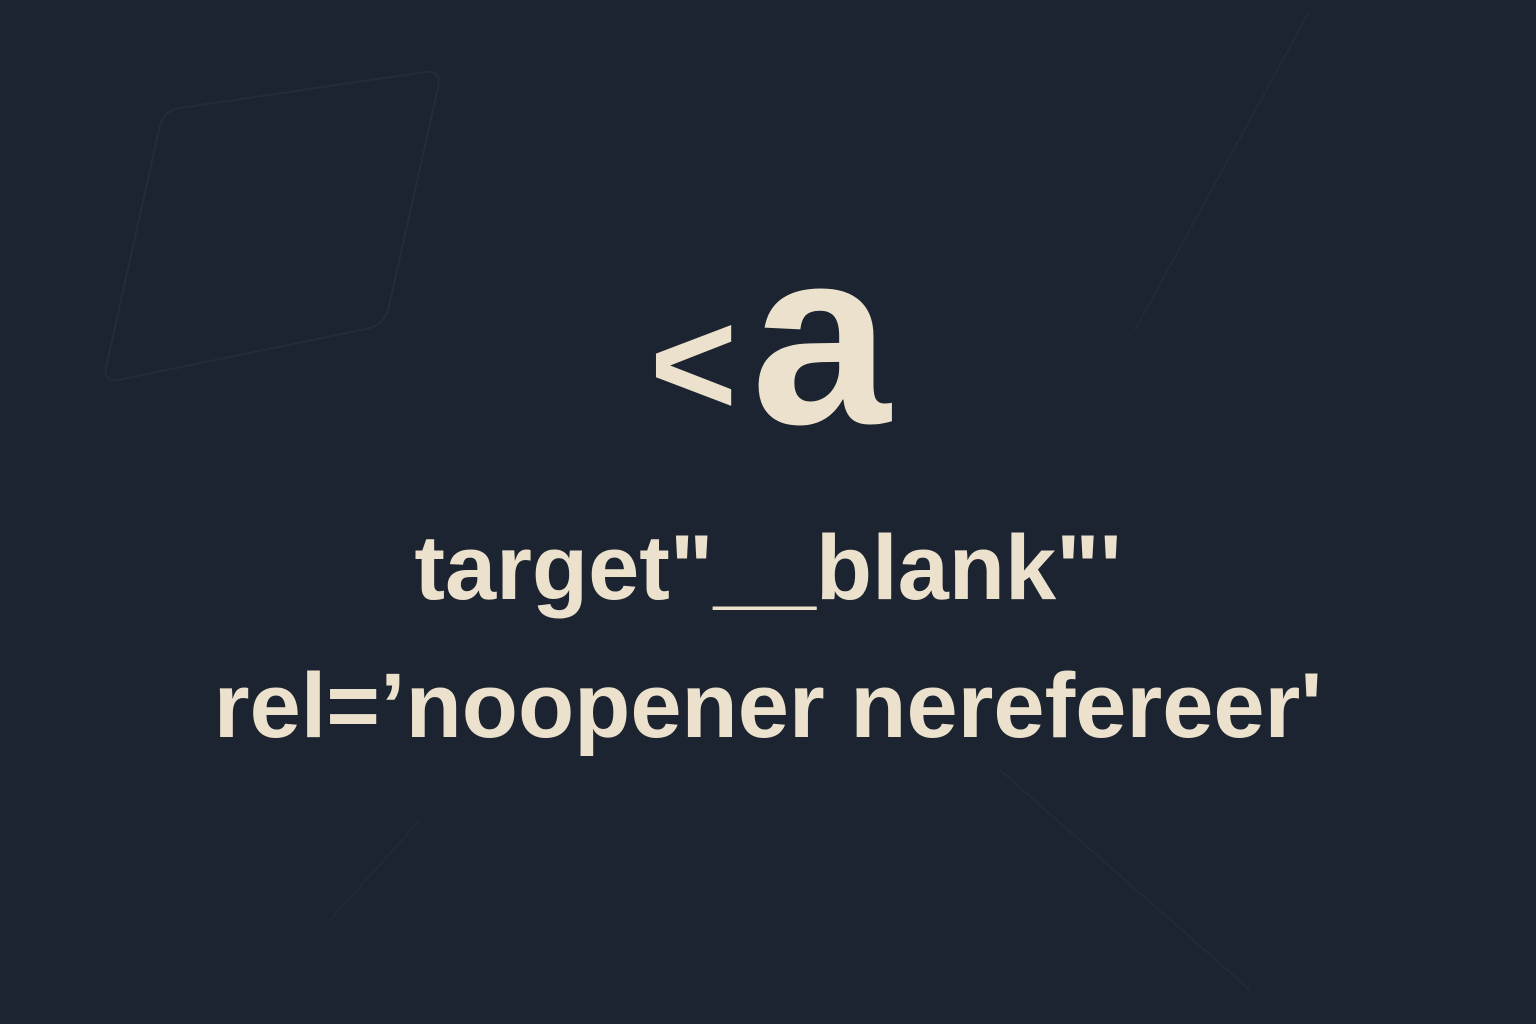 The width and height of the screenshot is (1536, 1024). Describe the element at coordinates (1125, 880) in the screenshot. I see `faint-diagonal-line-bottom` at that location.